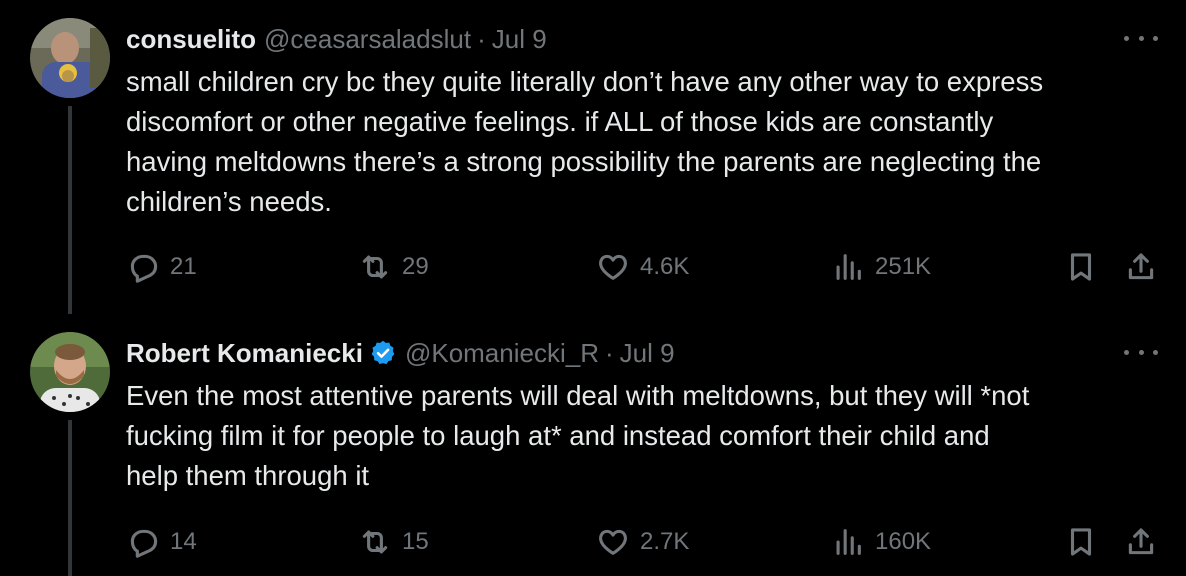  What do you see at coordinates (183, 266) in the screenshot?
I see `reply-count: 21` at bounding box center [183, 266].